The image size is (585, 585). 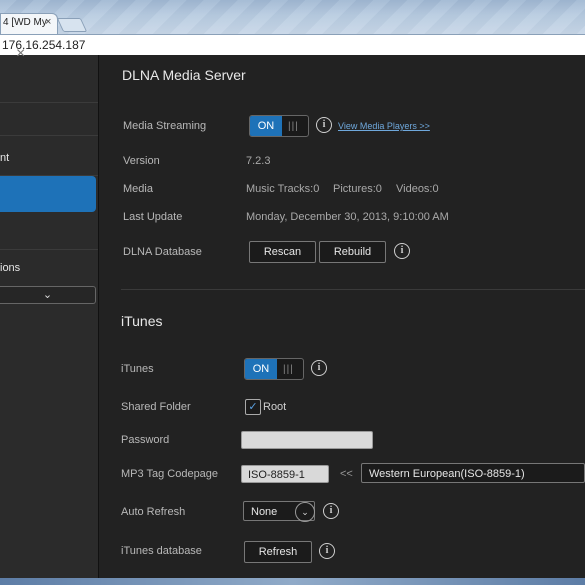 I want to click on auto-refresh-value: None, so click(x=264, y=512).